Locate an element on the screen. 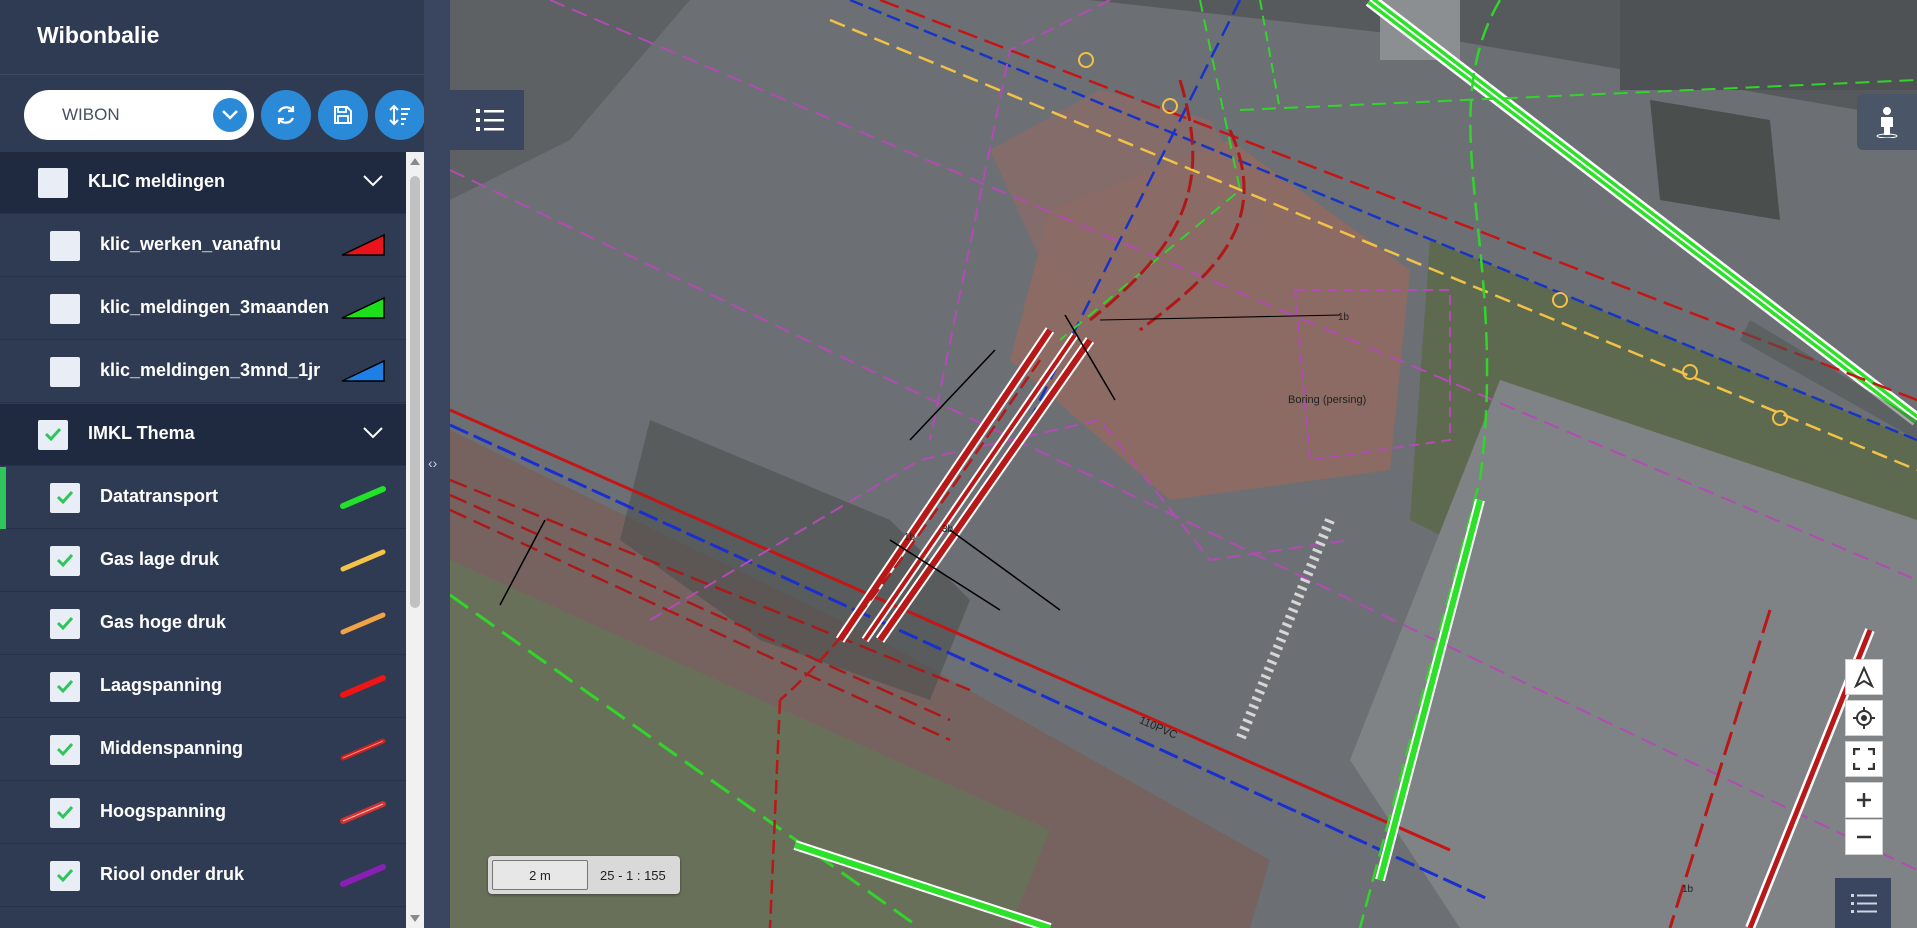  map-label-small: 3b is located at coordinates (948, 529).